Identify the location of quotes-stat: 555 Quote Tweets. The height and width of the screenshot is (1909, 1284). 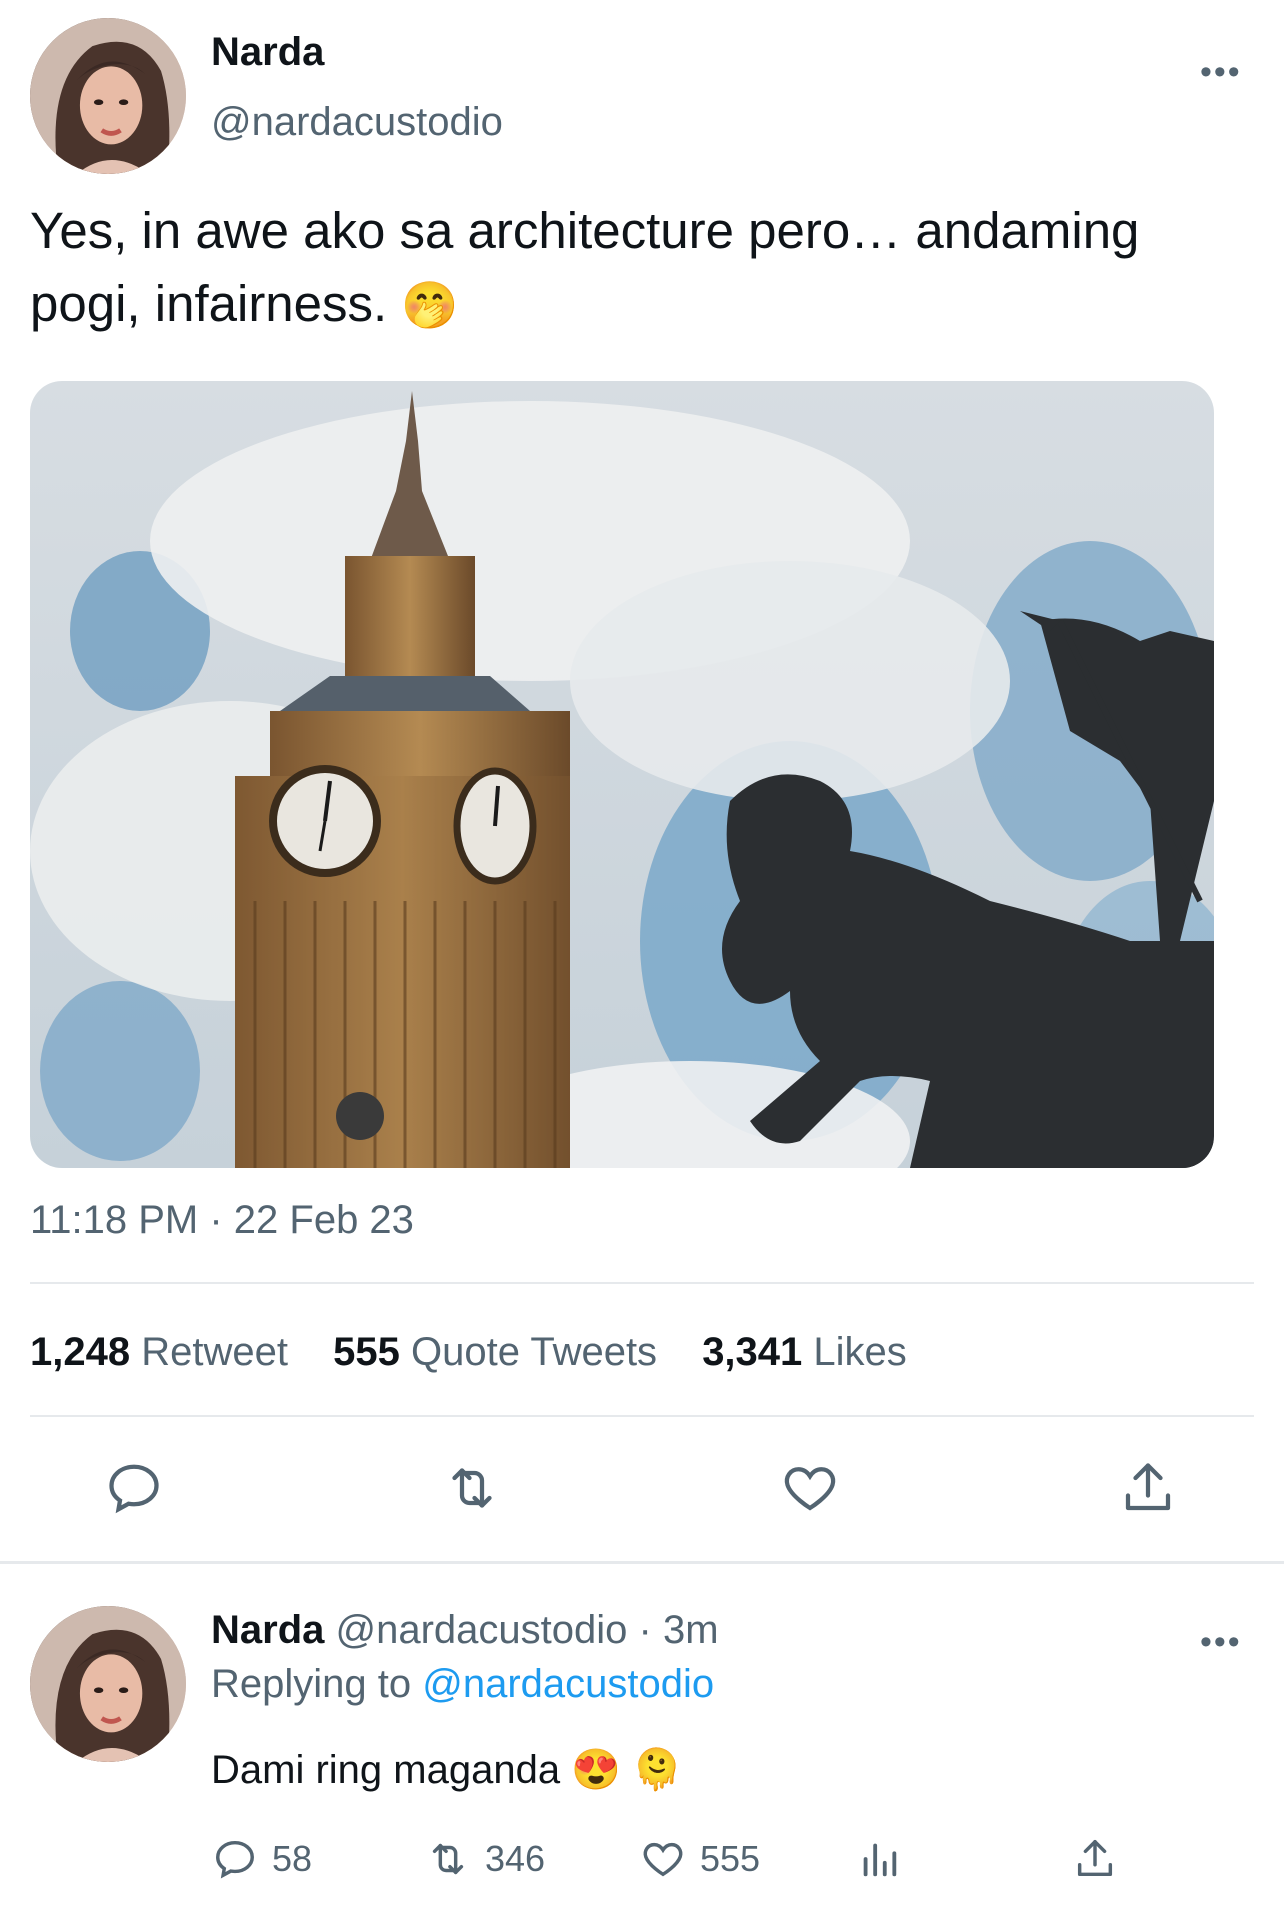
(500, 1352).